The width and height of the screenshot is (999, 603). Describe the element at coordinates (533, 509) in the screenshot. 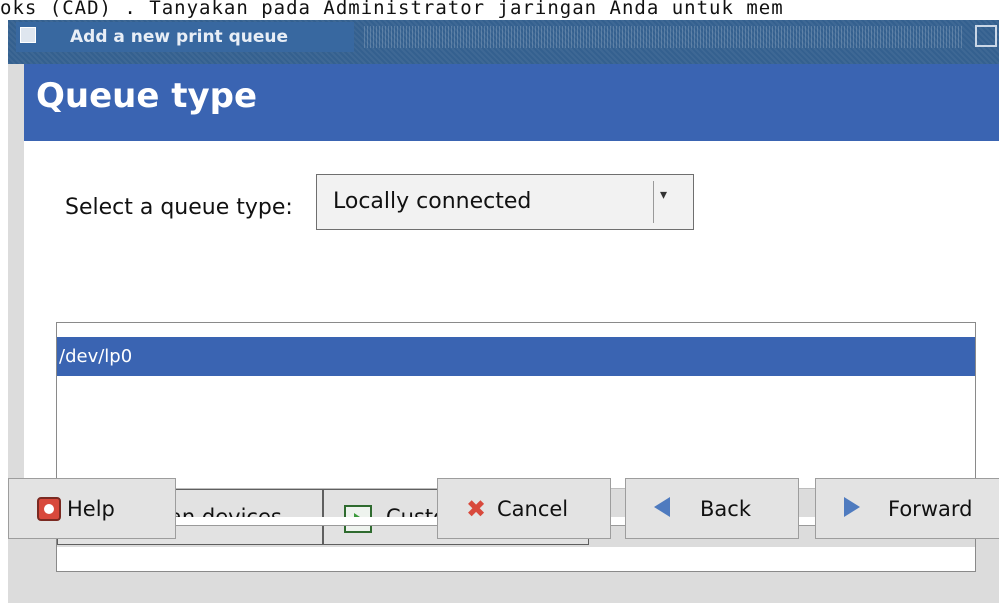

I see `cancel-label: Cancel` at that location.